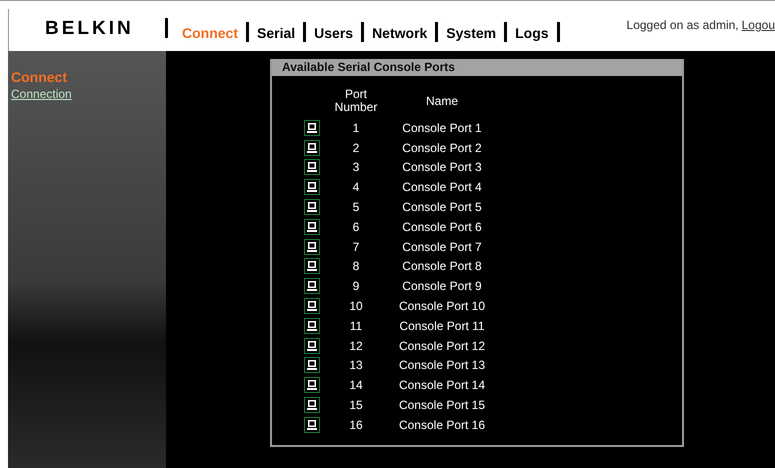 This screenshot has height=468, width=775. I want to click on panel-title: Available Serial Console Ports, so click(477, 67).